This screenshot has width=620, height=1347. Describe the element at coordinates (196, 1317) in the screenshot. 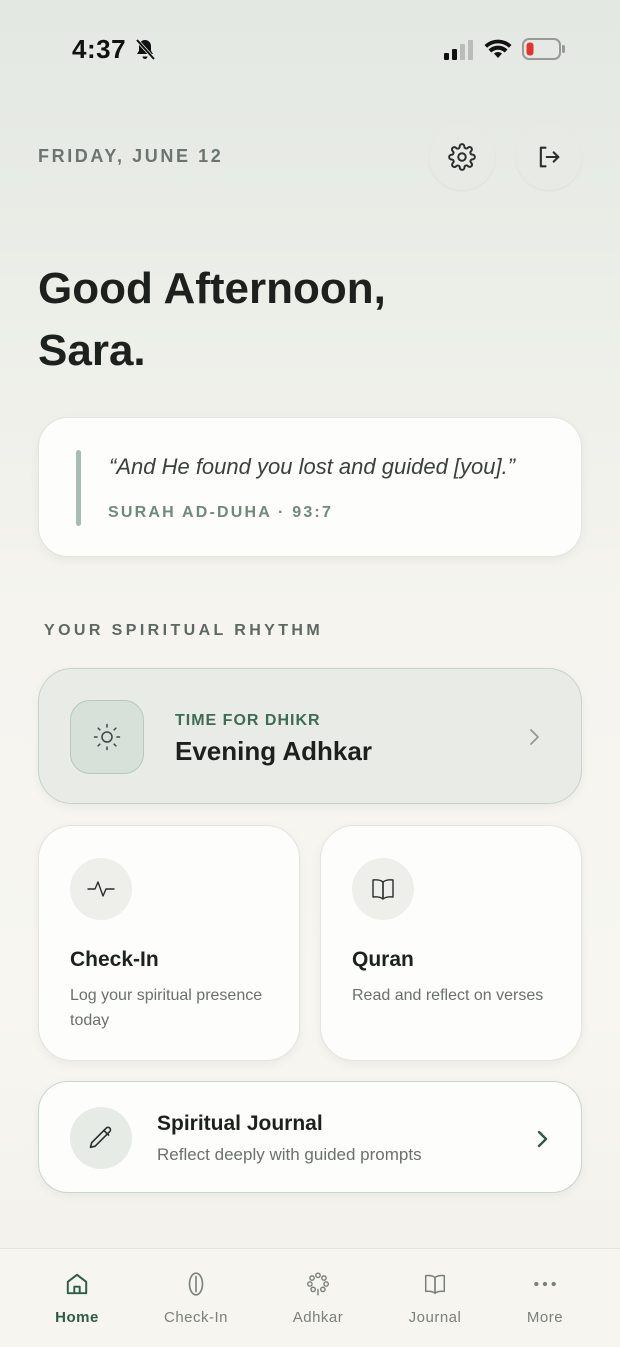

I see `tab-label: Check-In` at that location.